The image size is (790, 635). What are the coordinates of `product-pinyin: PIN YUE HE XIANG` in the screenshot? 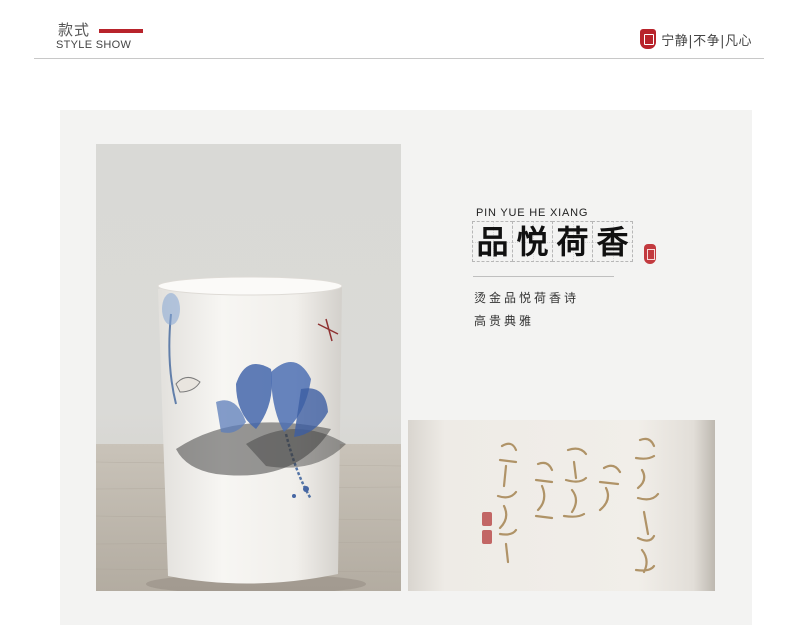 It's located at (532, 213).